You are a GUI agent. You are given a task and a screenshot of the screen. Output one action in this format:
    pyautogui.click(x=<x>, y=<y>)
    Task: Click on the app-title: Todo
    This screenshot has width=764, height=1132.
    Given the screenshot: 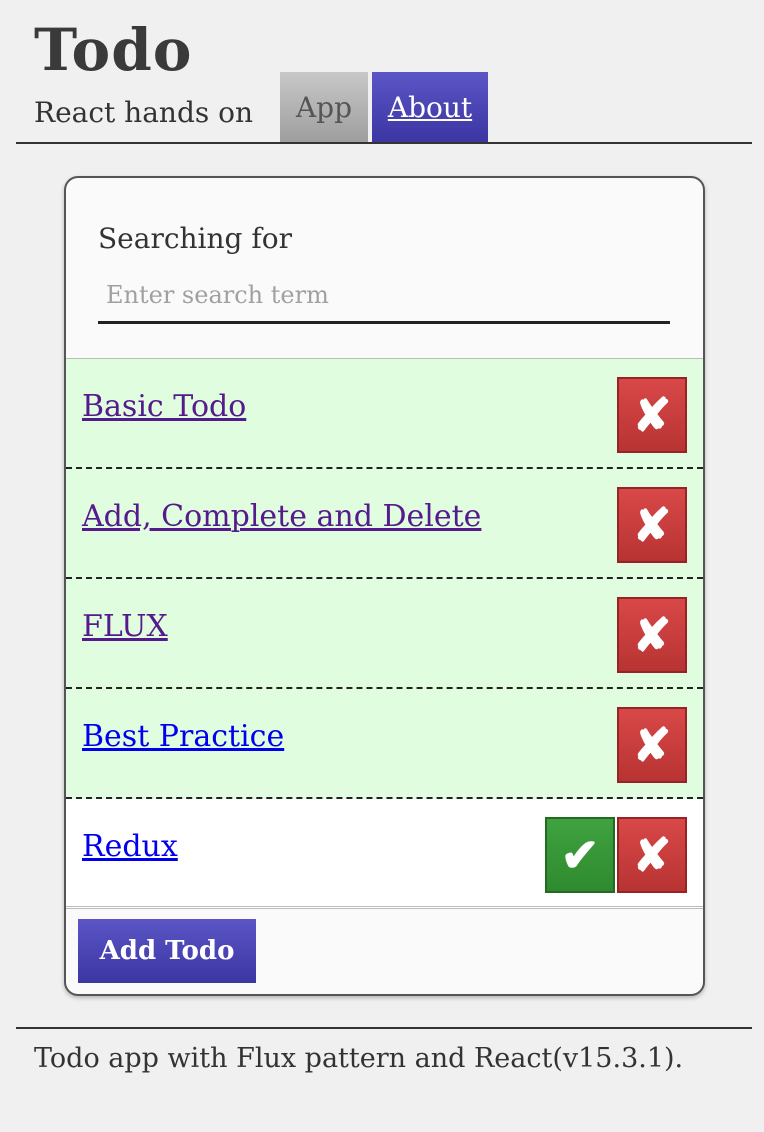 What is the action you would take?
    pyautogui.click(x=113, y=50)
    